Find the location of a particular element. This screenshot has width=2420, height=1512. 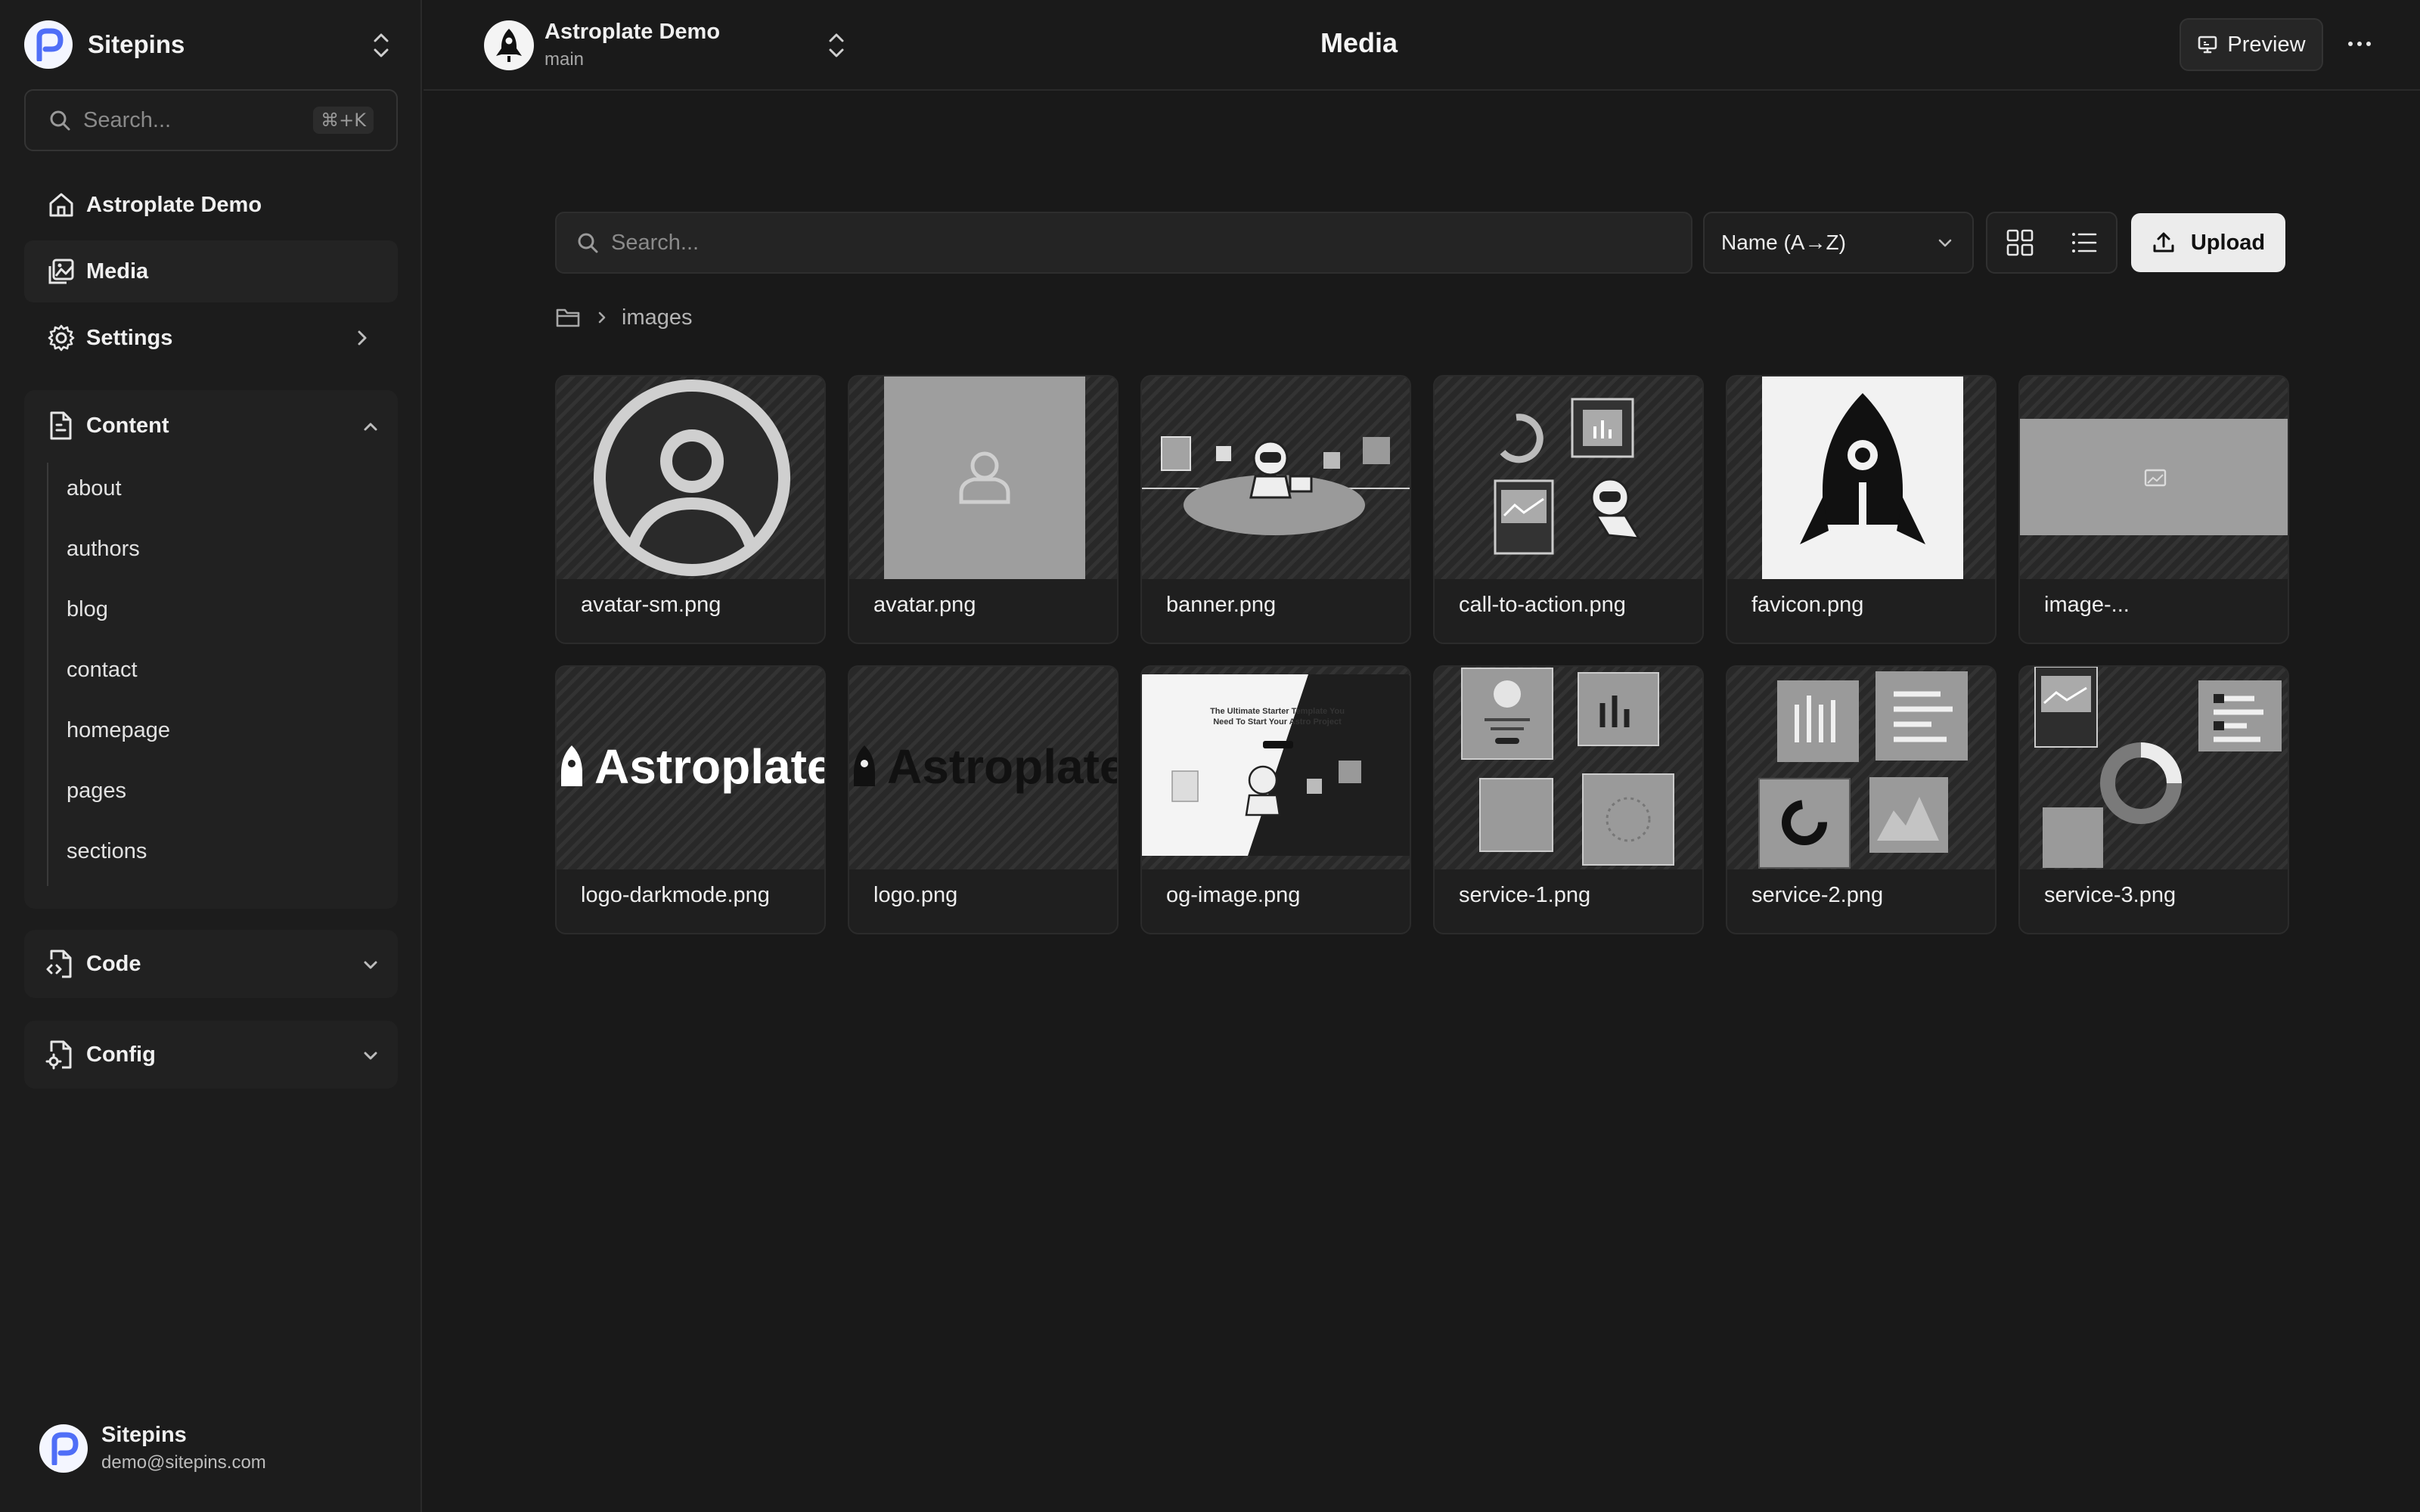

file-name: service-2.png is located at coordinates (1817, 895).